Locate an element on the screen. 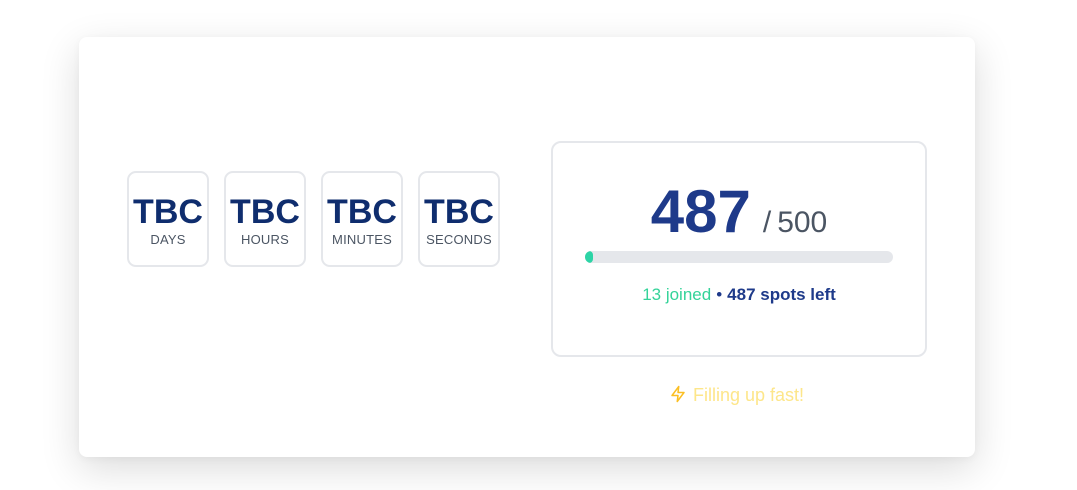 The image size is (1077, 490). countdown-days-box: TBC DAYS is located at coordinates (168, 219).